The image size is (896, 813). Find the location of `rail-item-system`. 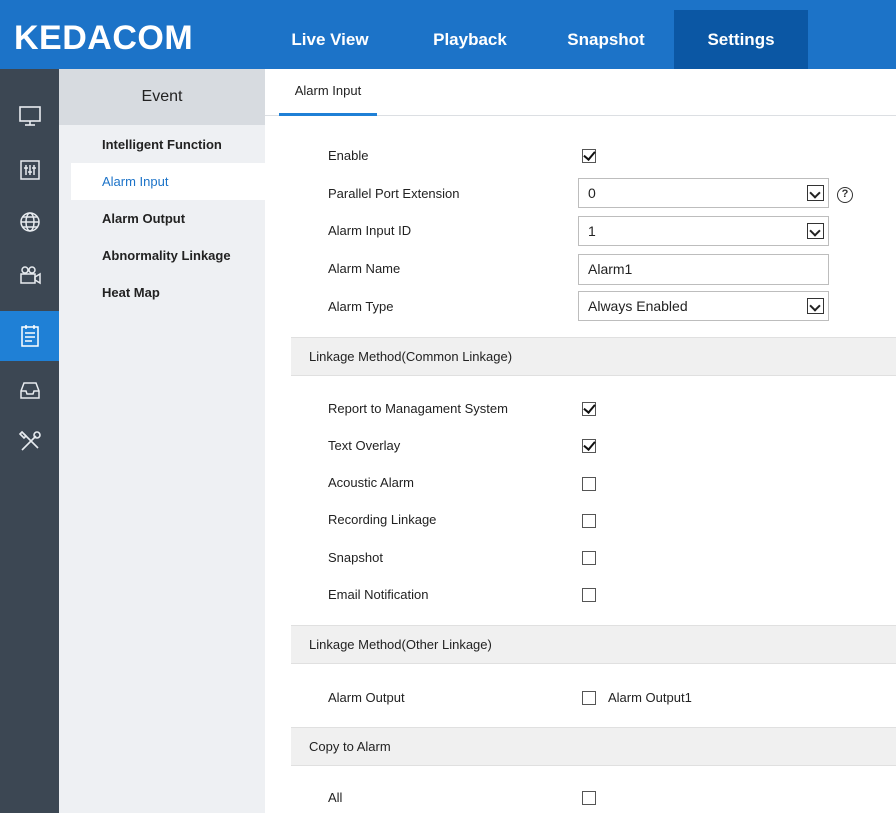

rail-item-system is located at coordinates (29, 116).